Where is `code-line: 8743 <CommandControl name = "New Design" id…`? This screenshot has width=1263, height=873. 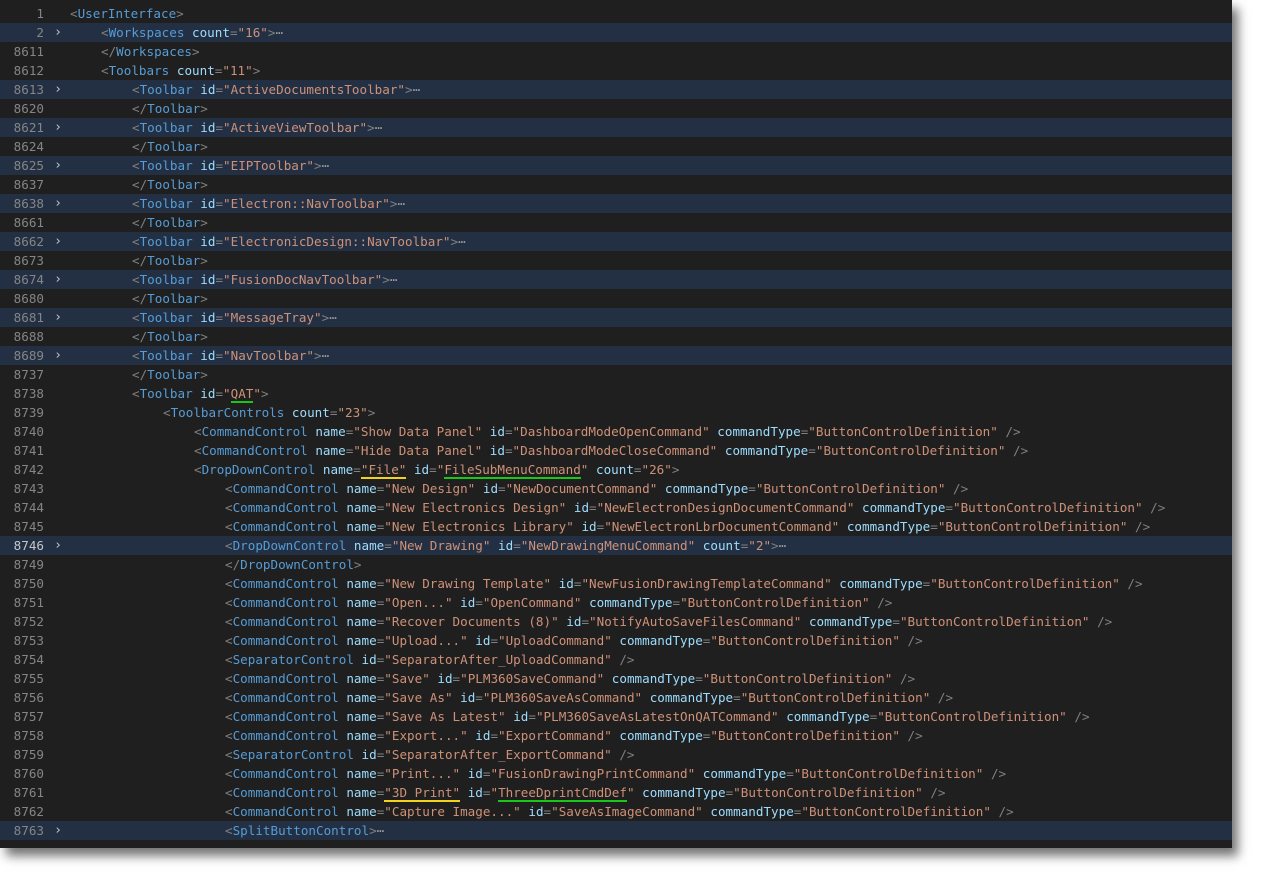 code-line: 8743 <CommandControl name = "New Design" id… is located at coordinates (616, 488).